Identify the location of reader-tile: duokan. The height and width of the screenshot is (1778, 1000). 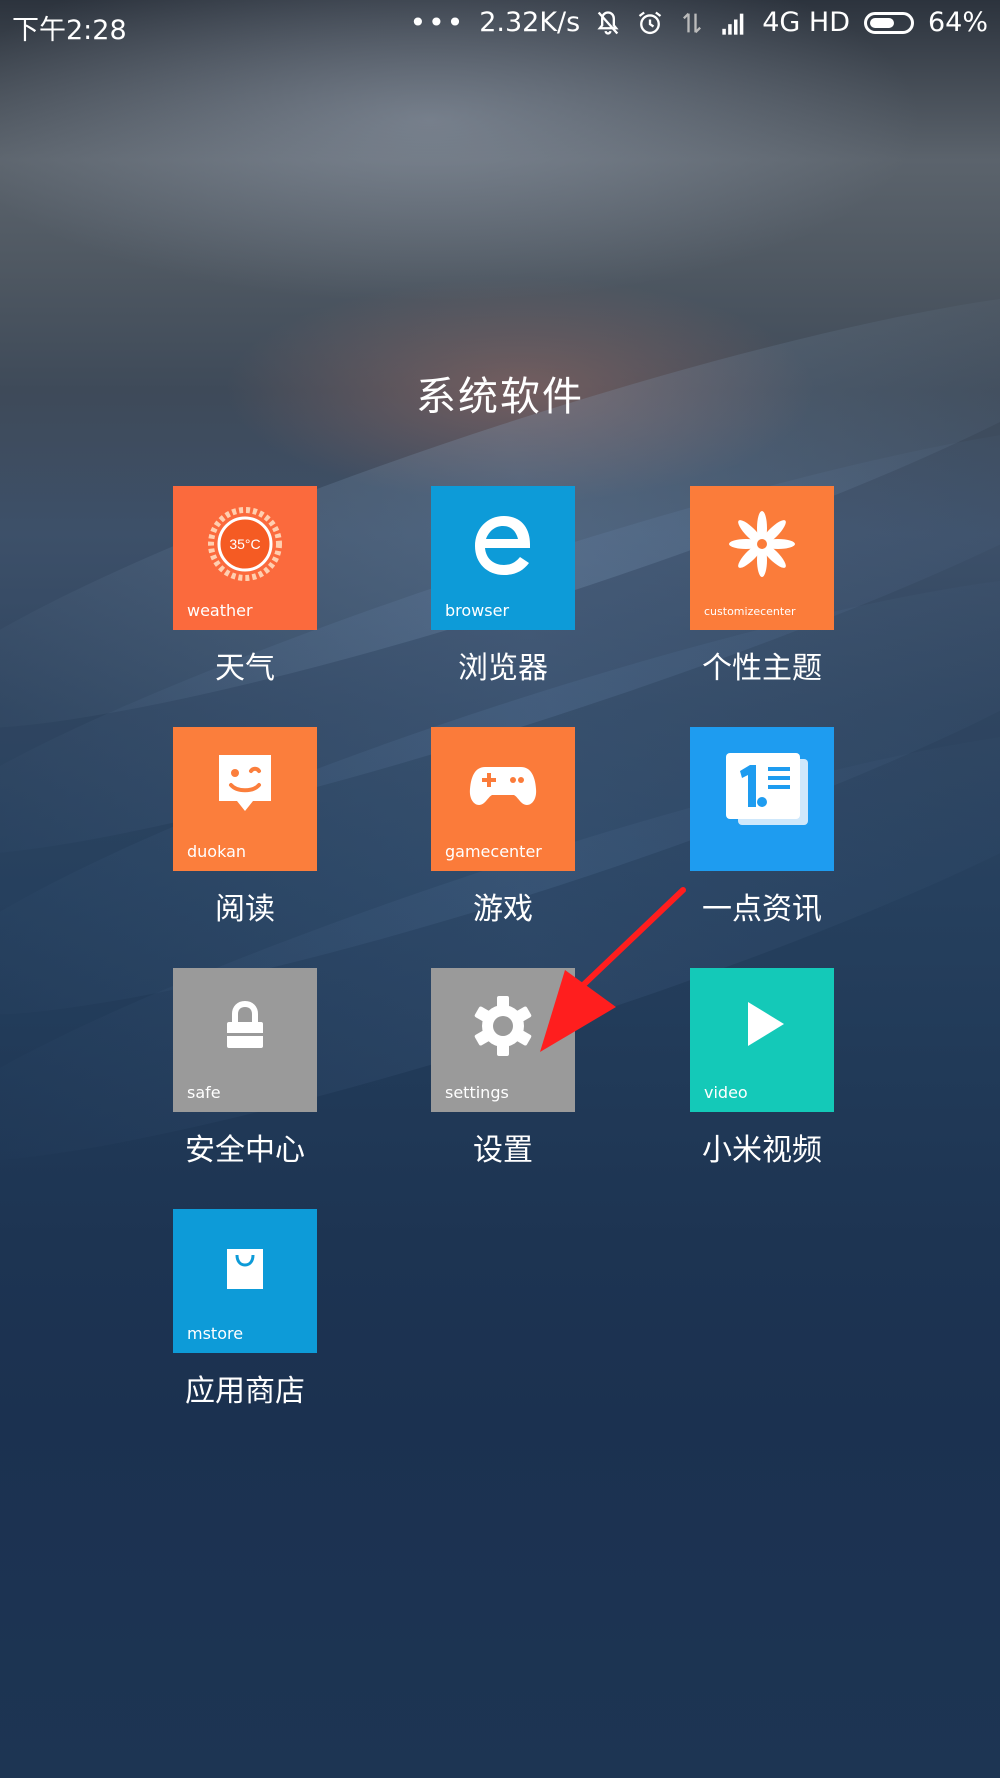
(245, 799).